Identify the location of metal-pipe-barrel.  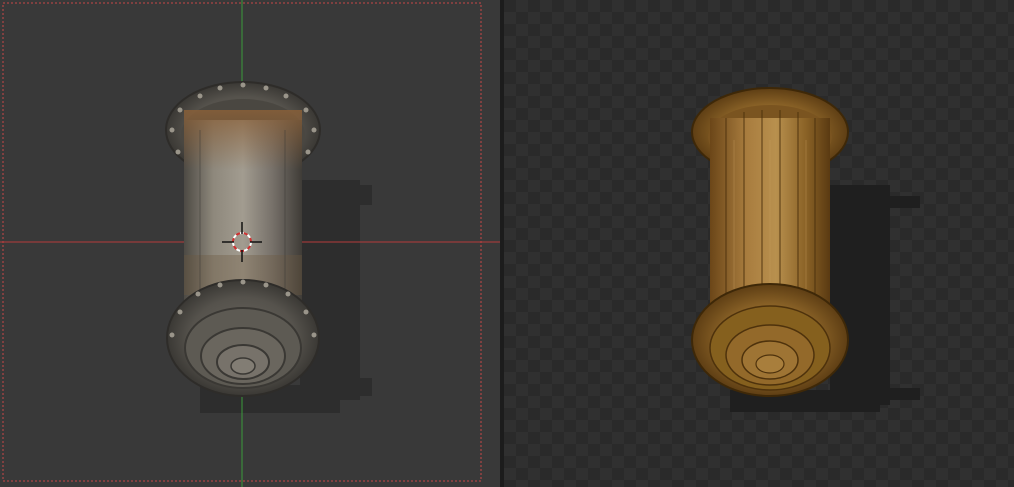
(243, 239).